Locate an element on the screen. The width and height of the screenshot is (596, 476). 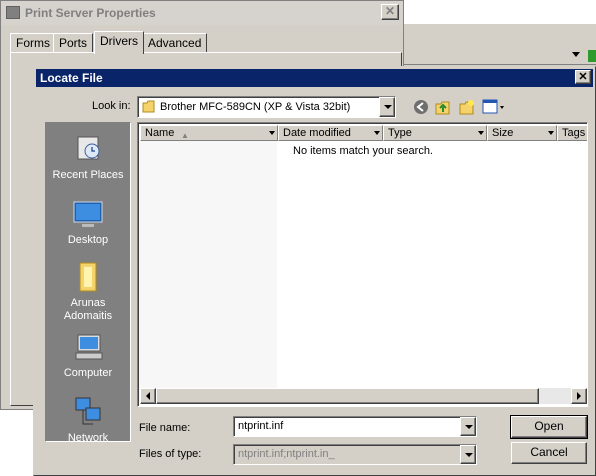
column-header-tags: Tags is located at coordinates (572, 133).